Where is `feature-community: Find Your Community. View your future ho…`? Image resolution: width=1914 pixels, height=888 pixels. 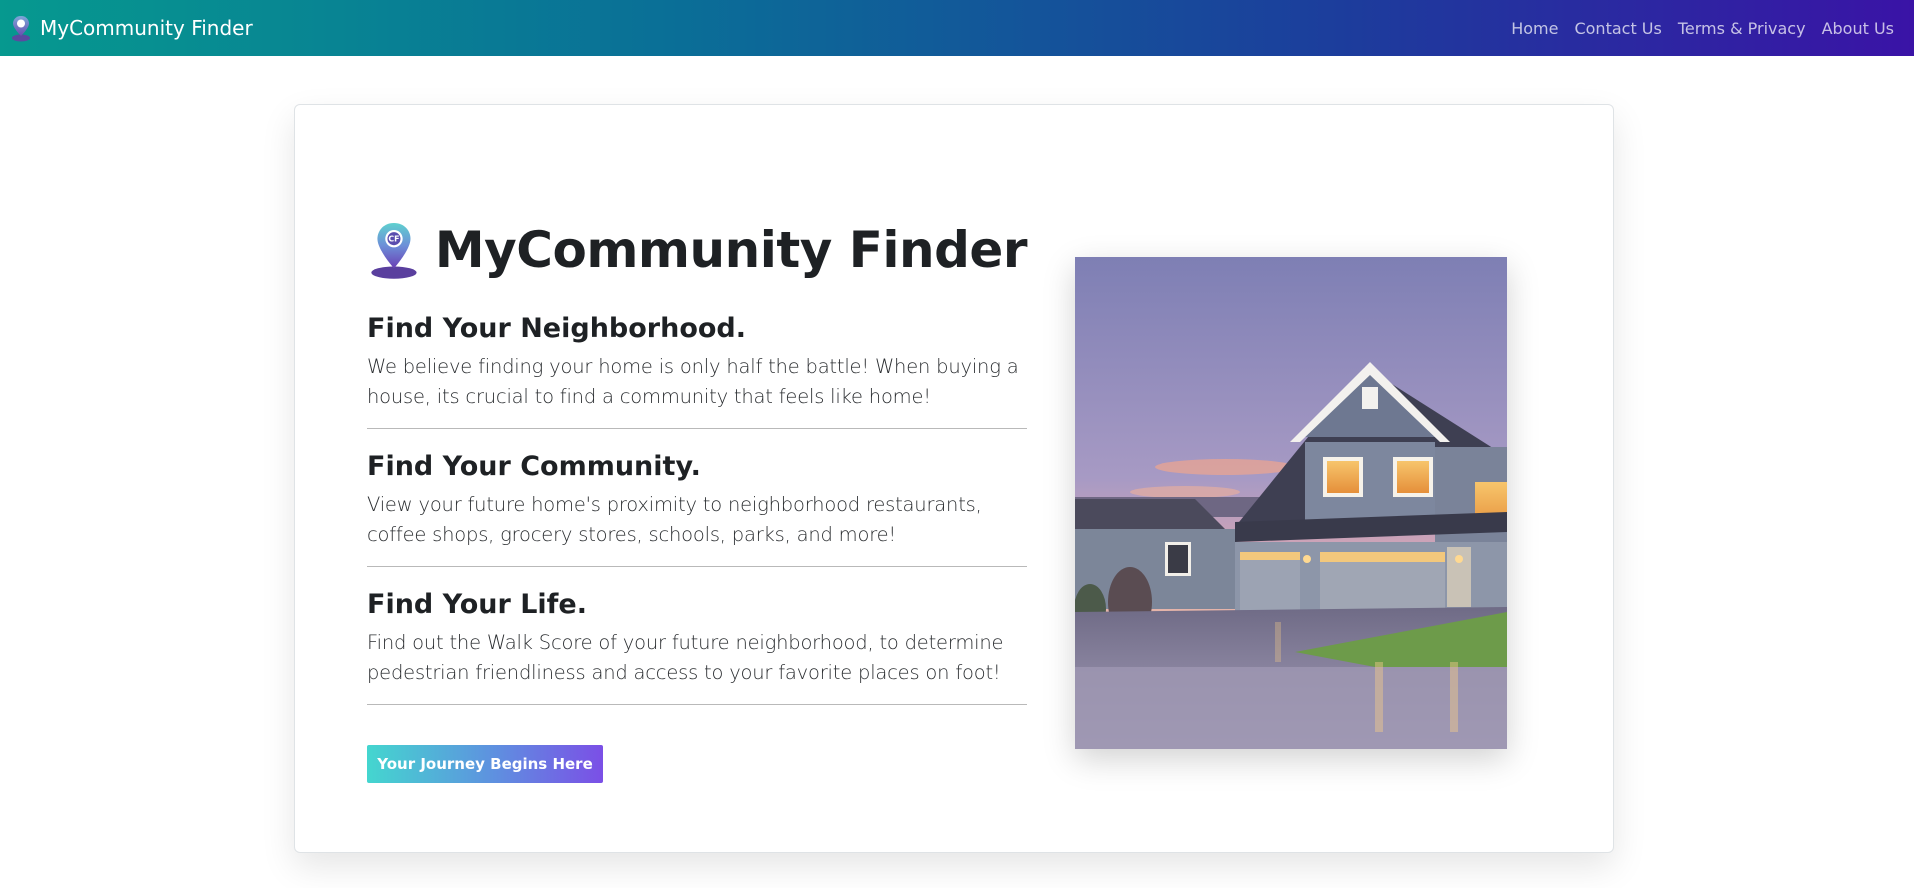 feature-community: Find Your Community. View your future ho… is located at coordinates (697, 498).